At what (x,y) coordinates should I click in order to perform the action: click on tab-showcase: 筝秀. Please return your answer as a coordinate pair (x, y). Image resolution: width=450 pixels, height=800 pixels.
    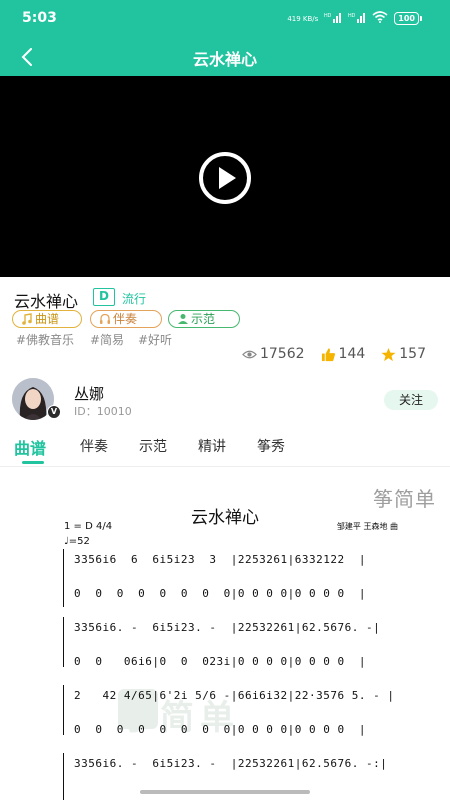
    Looking at the image, I should click on (271, 446).